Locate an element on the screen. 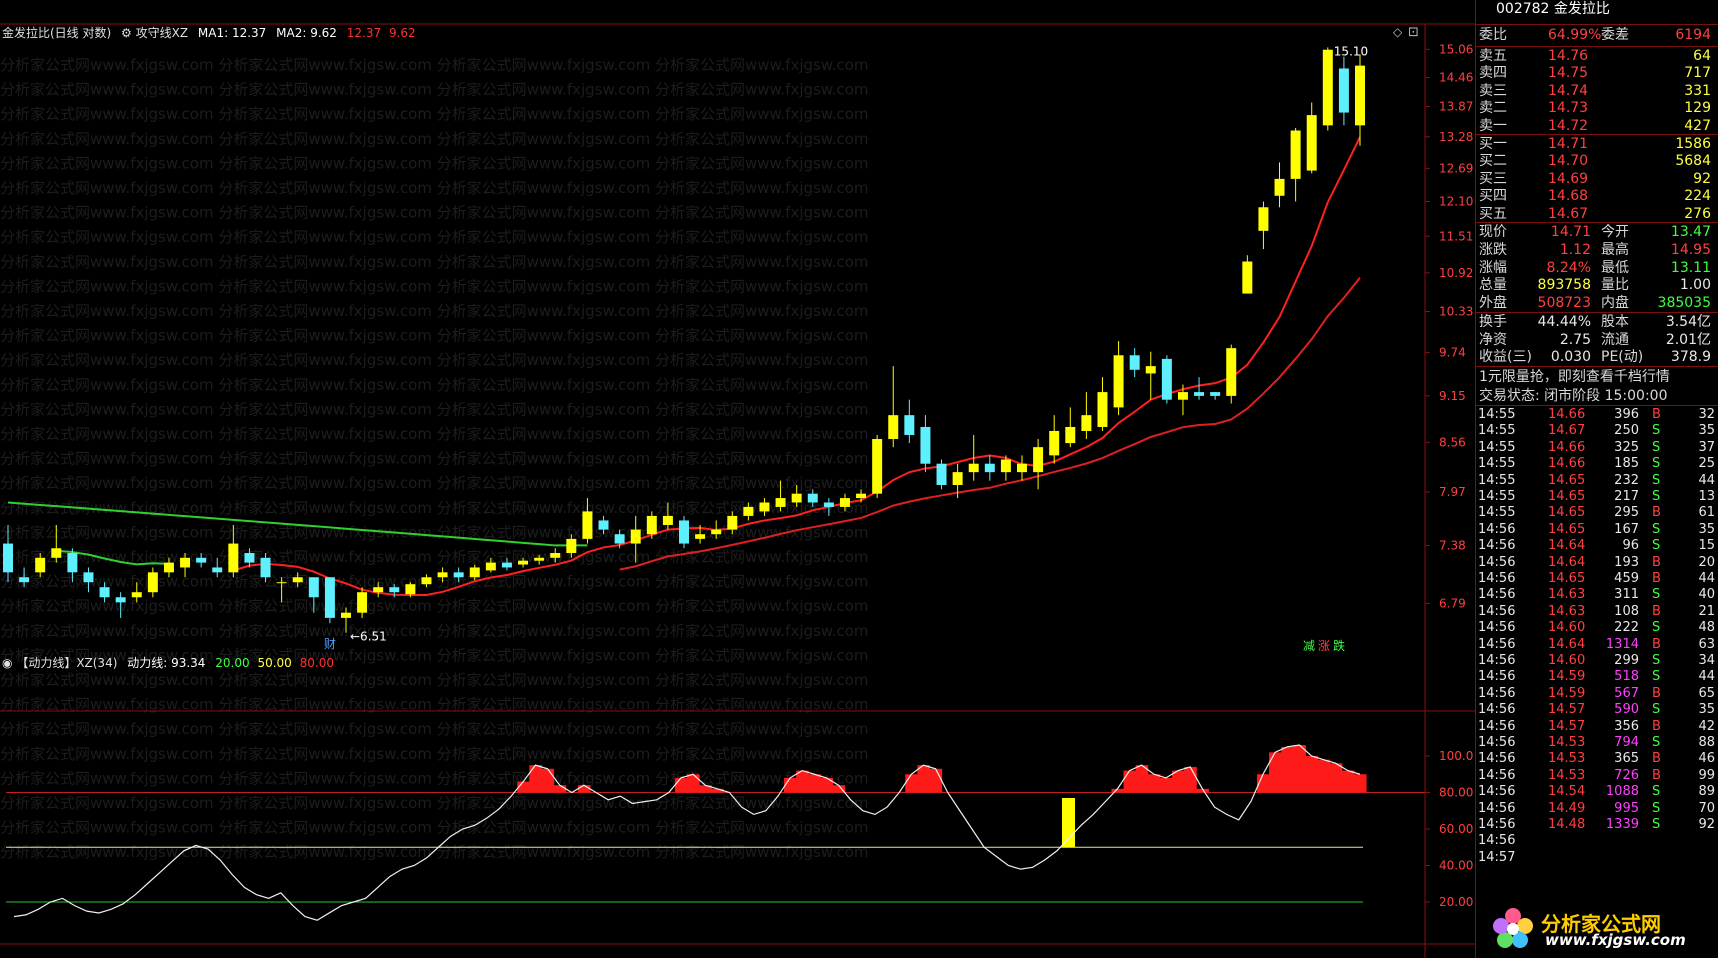 The height and width of the screenshot is (958, 1718). tick-row: 14:55 14.65 232 S 44 is located at coordinates (1597, 481).